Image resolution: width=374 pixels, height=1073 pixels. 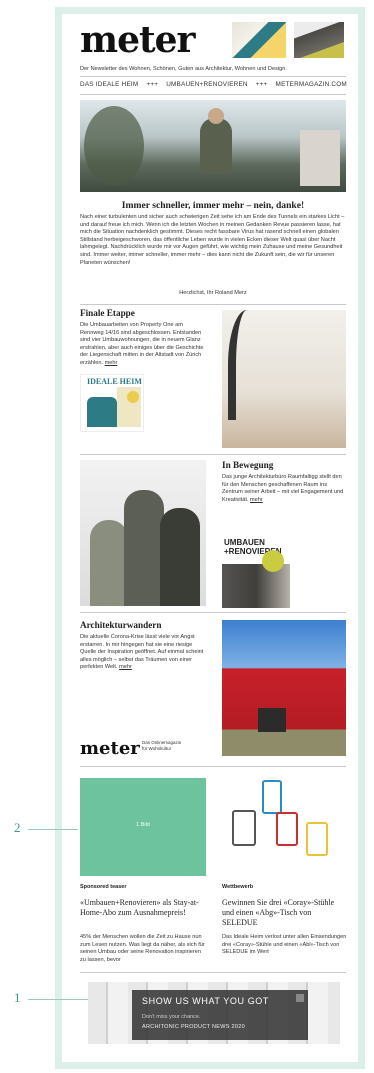 I want to click on article-title-finale-etappe: Finale Etappe, so click(x=107, y=313).